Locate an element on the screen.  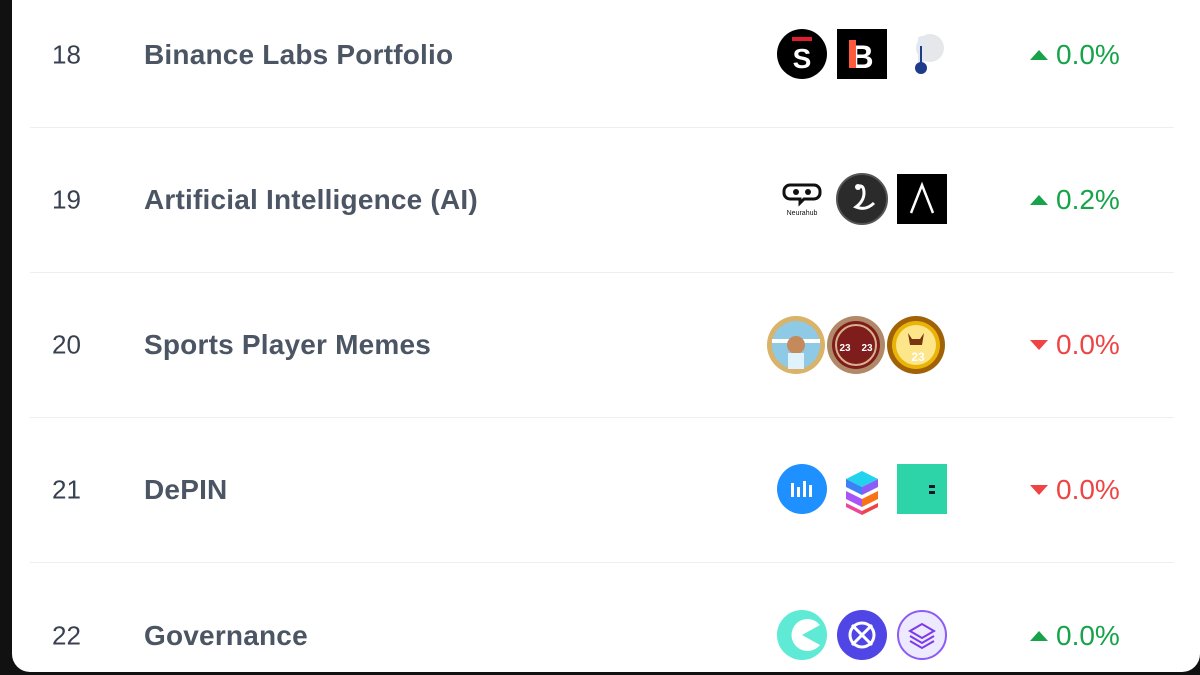
top-coins: Neurahub is located at coordinates (858, 200).